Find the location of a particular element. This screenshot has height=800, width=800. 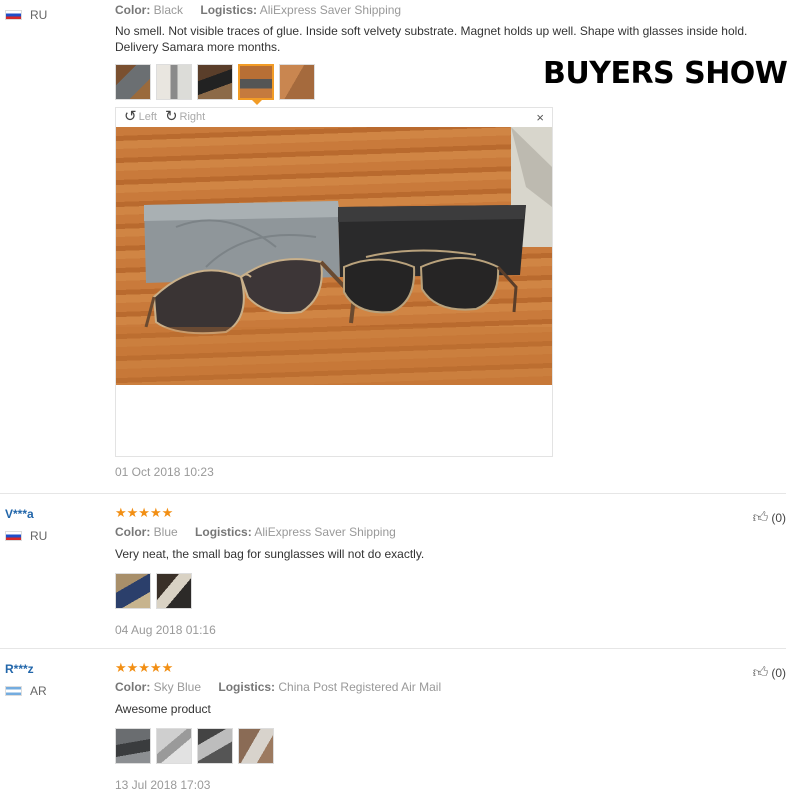

color-value: Black is located at coordinates (168, 10).